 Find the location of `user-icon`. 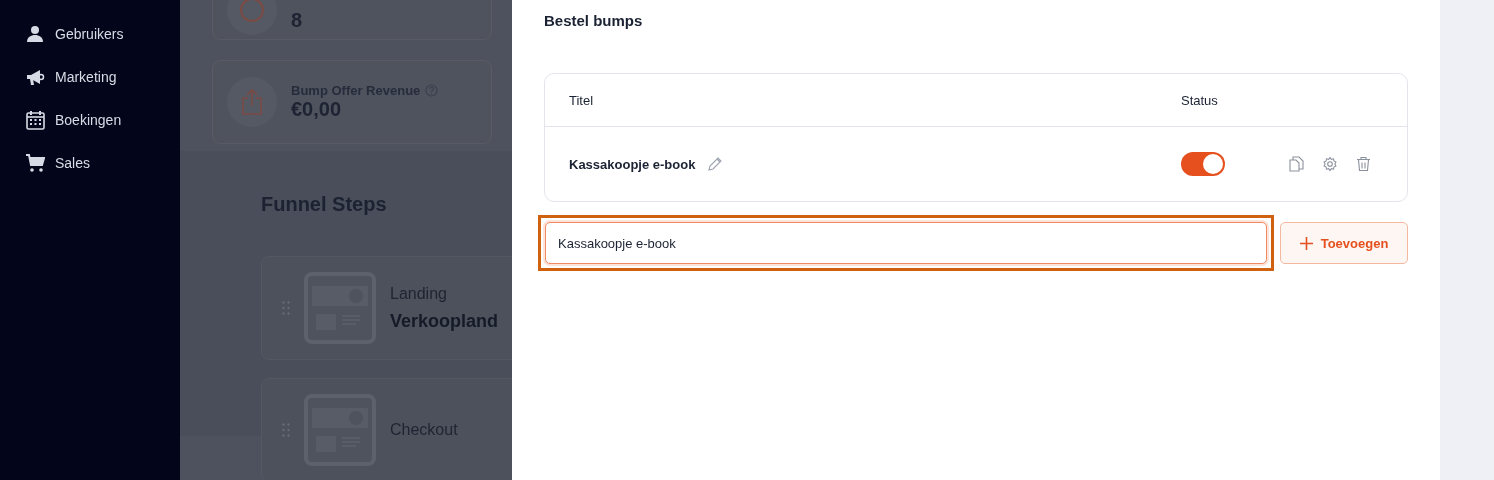

user-icon is located at coordinates (35, 34).